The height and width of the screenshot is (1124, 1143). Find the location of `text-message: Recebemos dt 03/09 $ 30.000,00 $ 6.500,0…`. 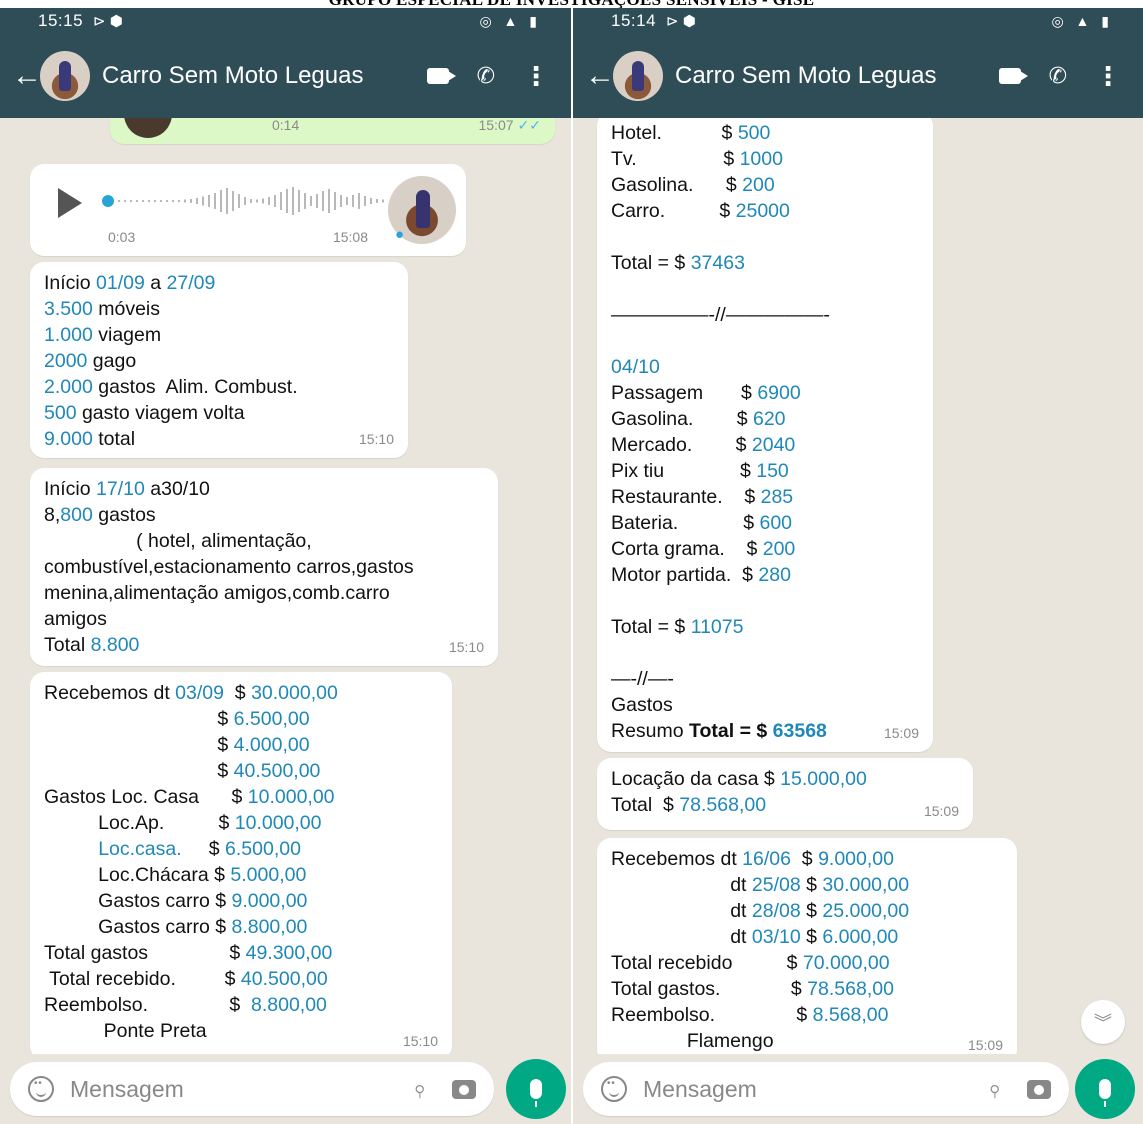

text-message: Recebemos dt 03/09 $ 30.000,00 $ 6.500,0… is located at coordinates (241, 863).